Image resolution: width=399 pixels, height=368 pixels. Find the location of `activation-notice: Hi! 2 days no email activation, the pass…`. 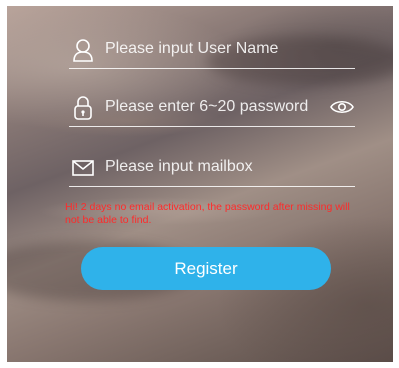

activation-notice: Hi! 2 days no email activation, the pass… is located at coordinates (207, 213).